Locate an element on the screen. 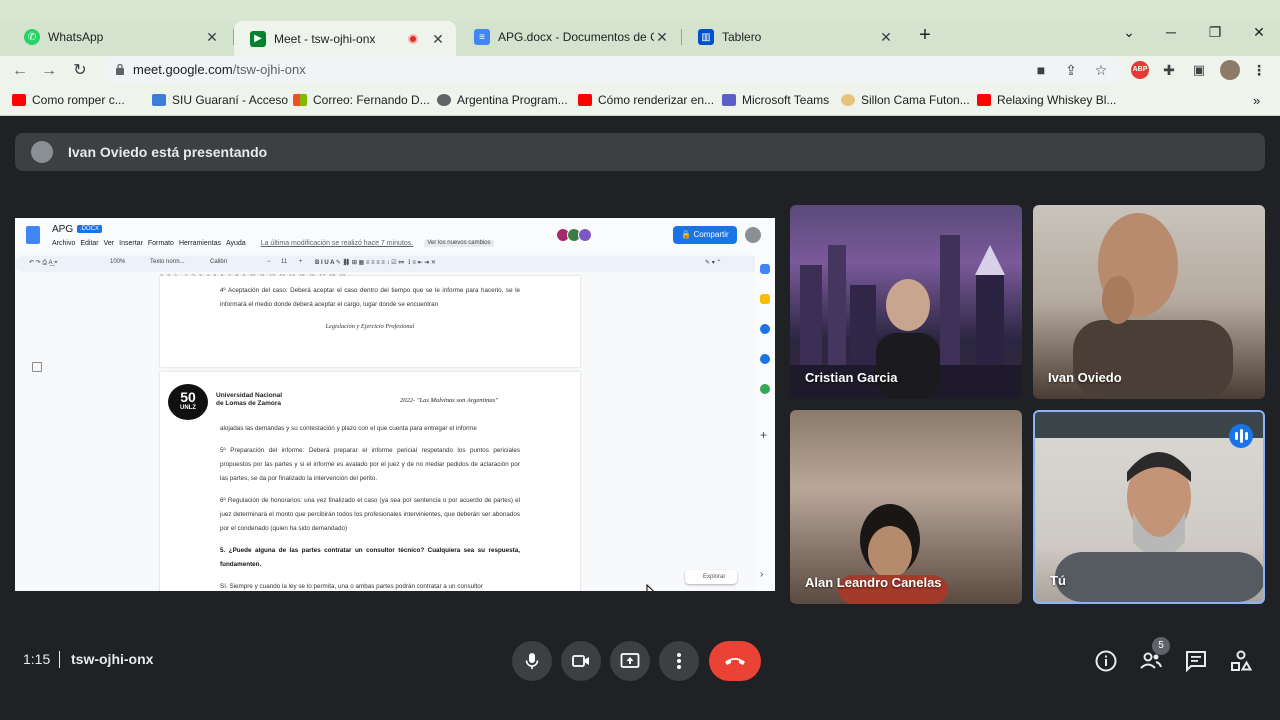 Image resolution: width=1280 pixels, height=720 pixels. microphone-icon is located at coordinates (532, 661).